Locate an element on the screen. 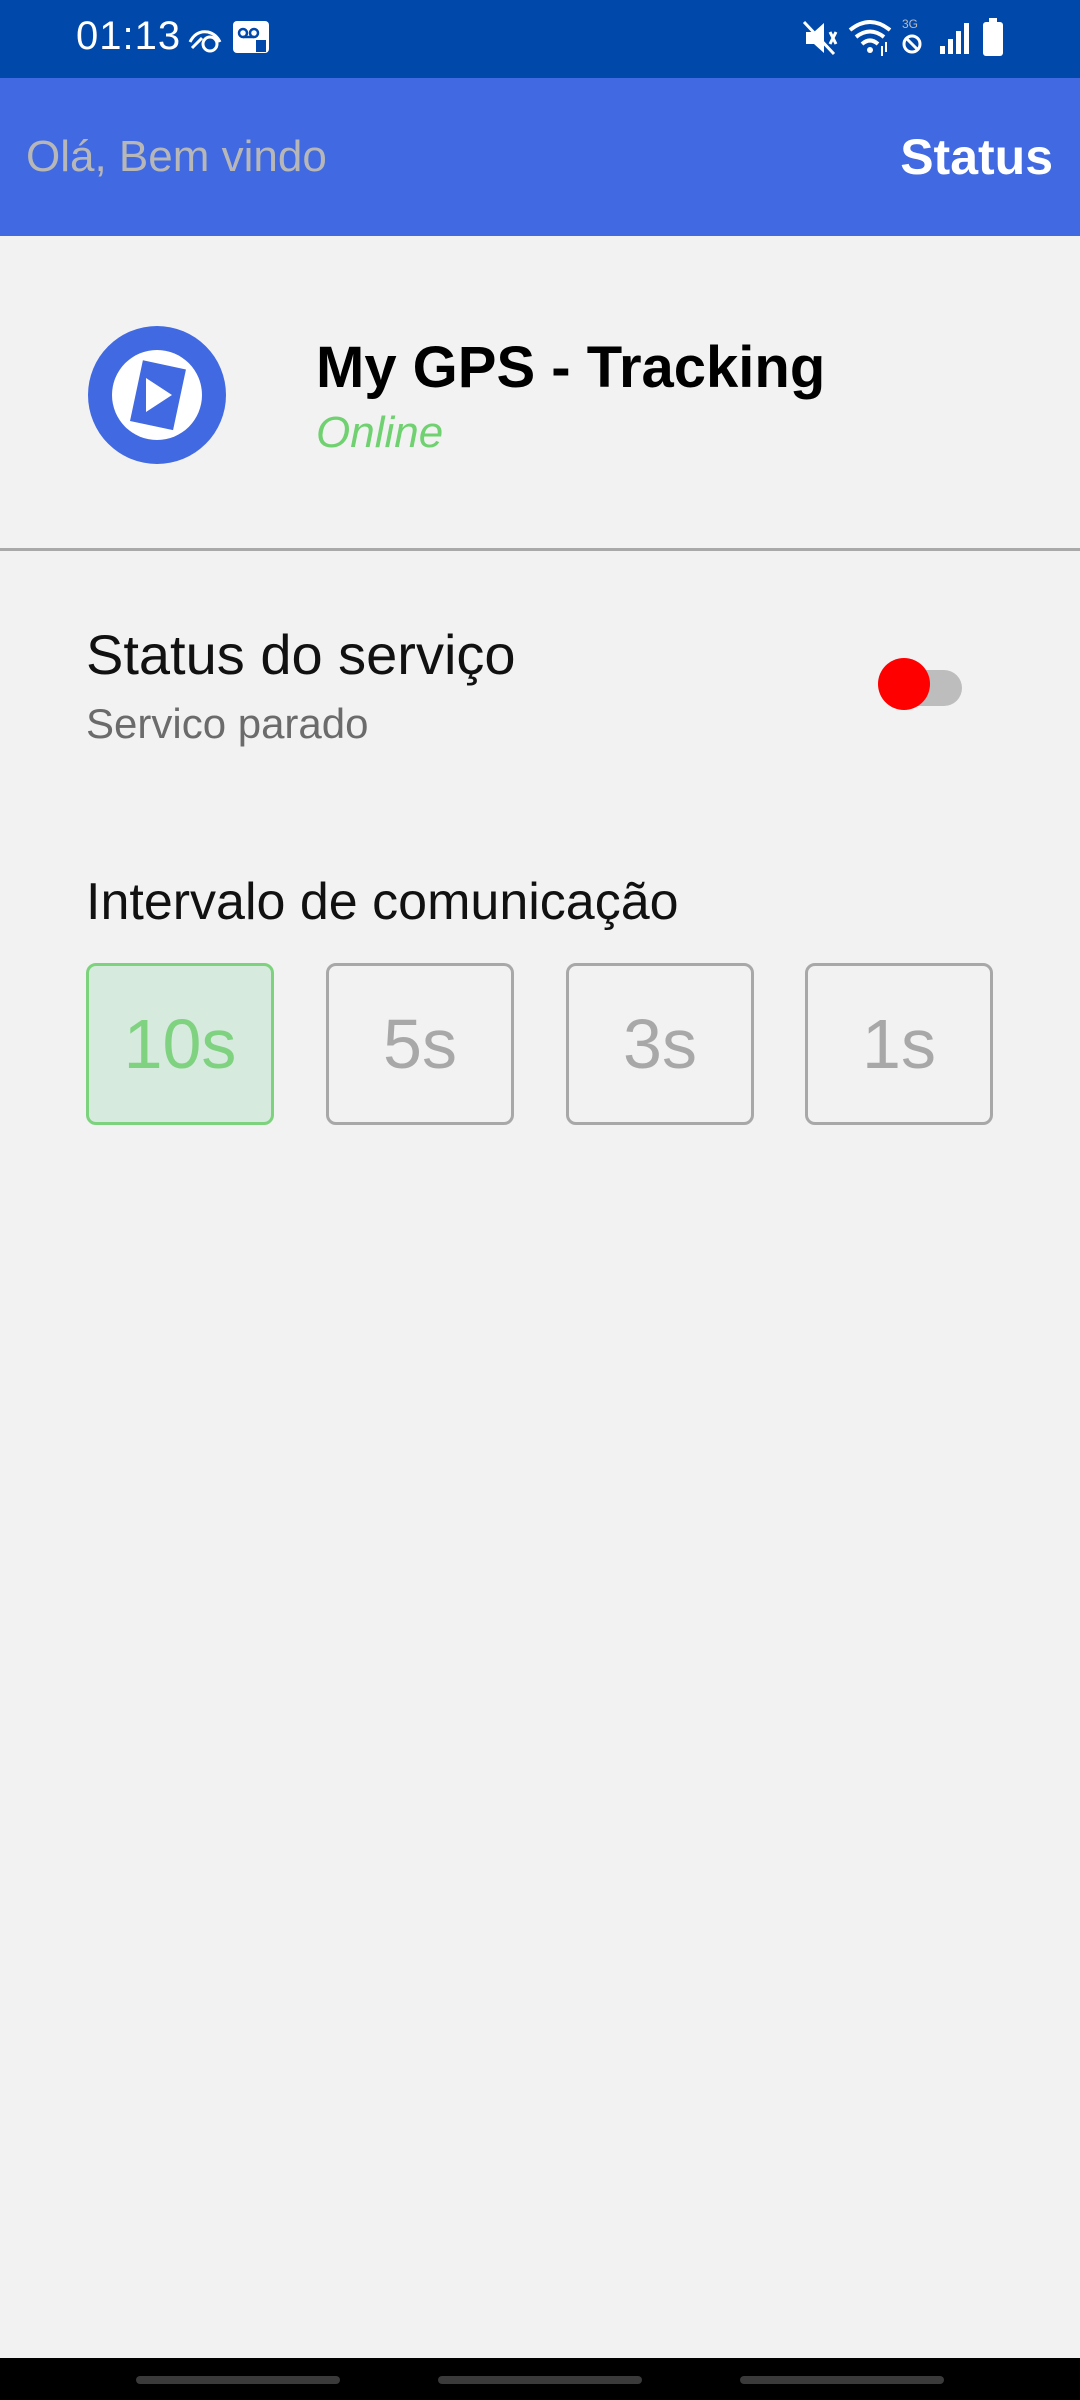 The width and height of the screenshot is (1080, 2400). page-title: Status is located at coordinates (976, 157).